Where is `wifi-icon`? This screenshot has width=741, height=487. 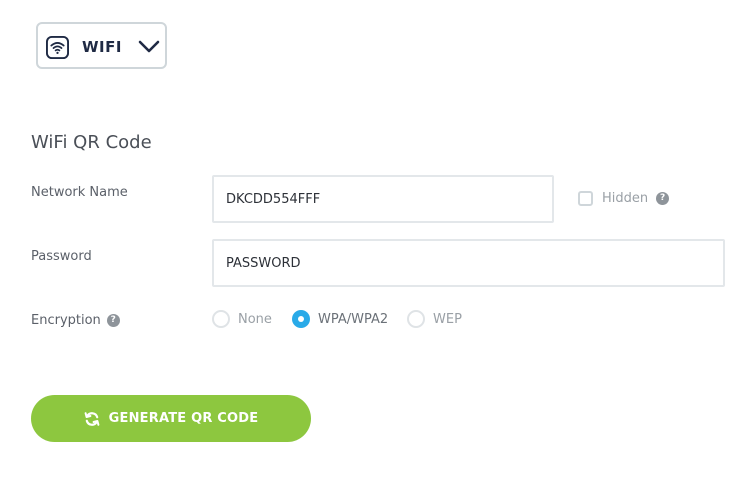
wifi-icon is located at coordinates (57, 47).